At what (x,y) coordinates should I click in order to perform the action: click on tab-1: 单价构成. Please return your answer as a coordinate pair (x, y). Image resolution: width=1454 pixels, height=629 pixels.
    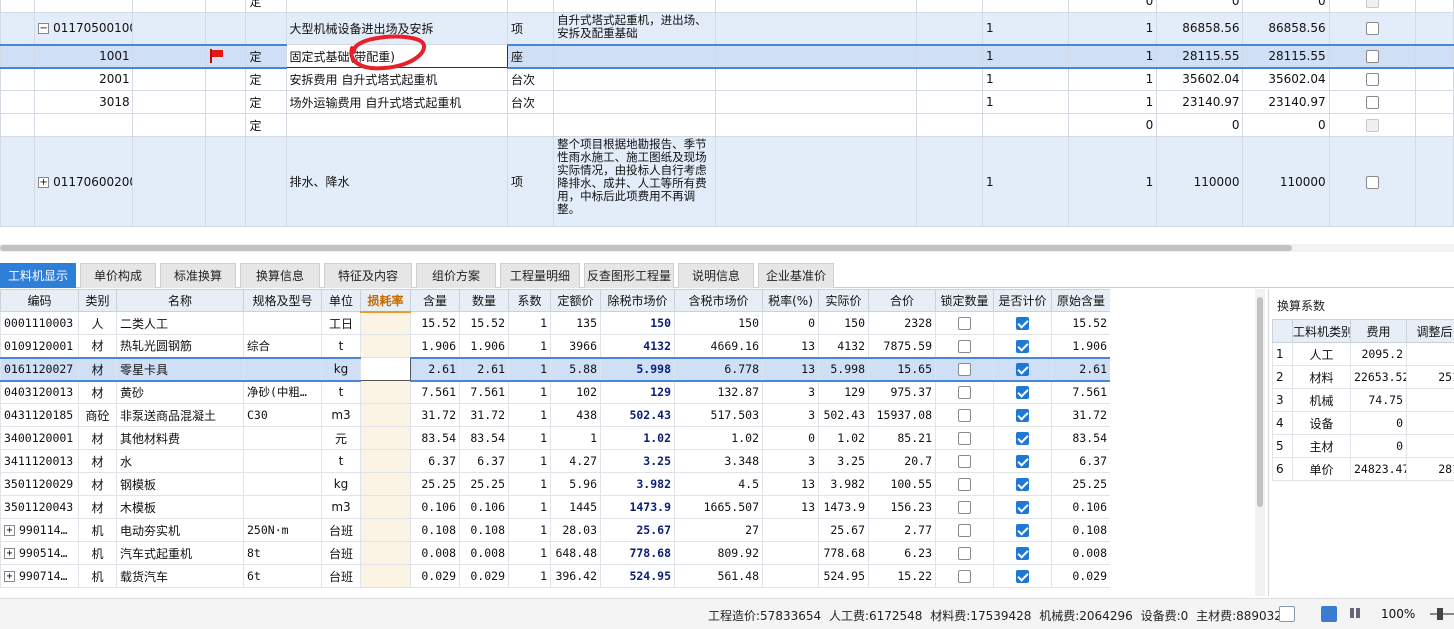
    Looking at the image, I should click on (118, 275).